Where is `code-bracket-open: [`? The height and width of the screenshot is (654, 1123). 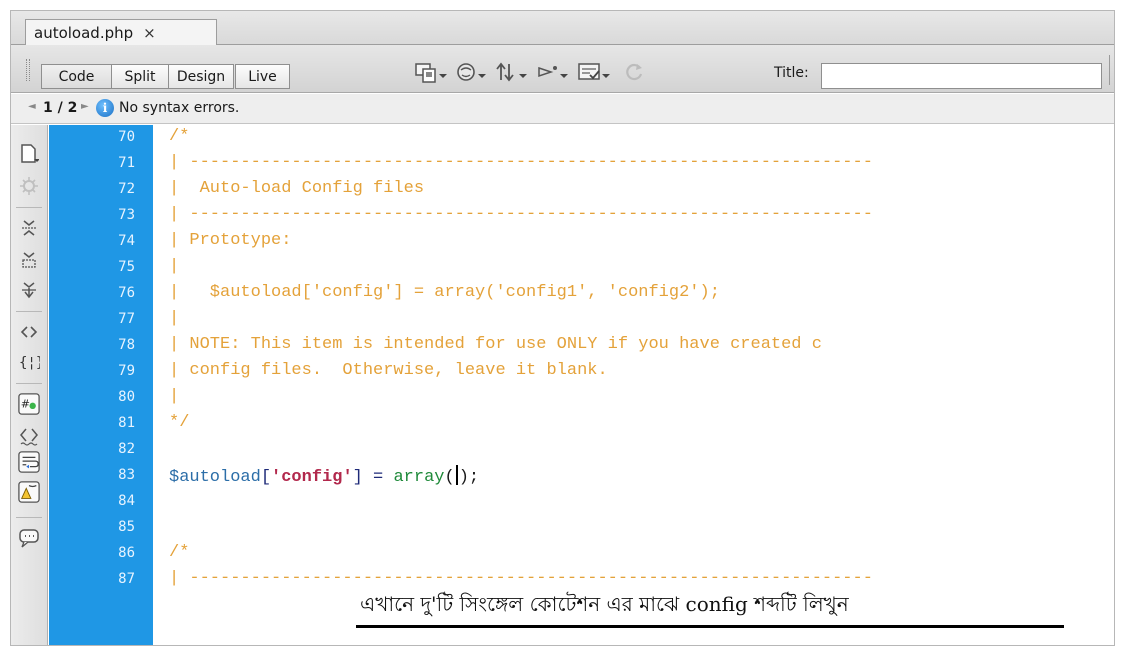 code-bracket-open: [ is located at coordinates (266, 477).